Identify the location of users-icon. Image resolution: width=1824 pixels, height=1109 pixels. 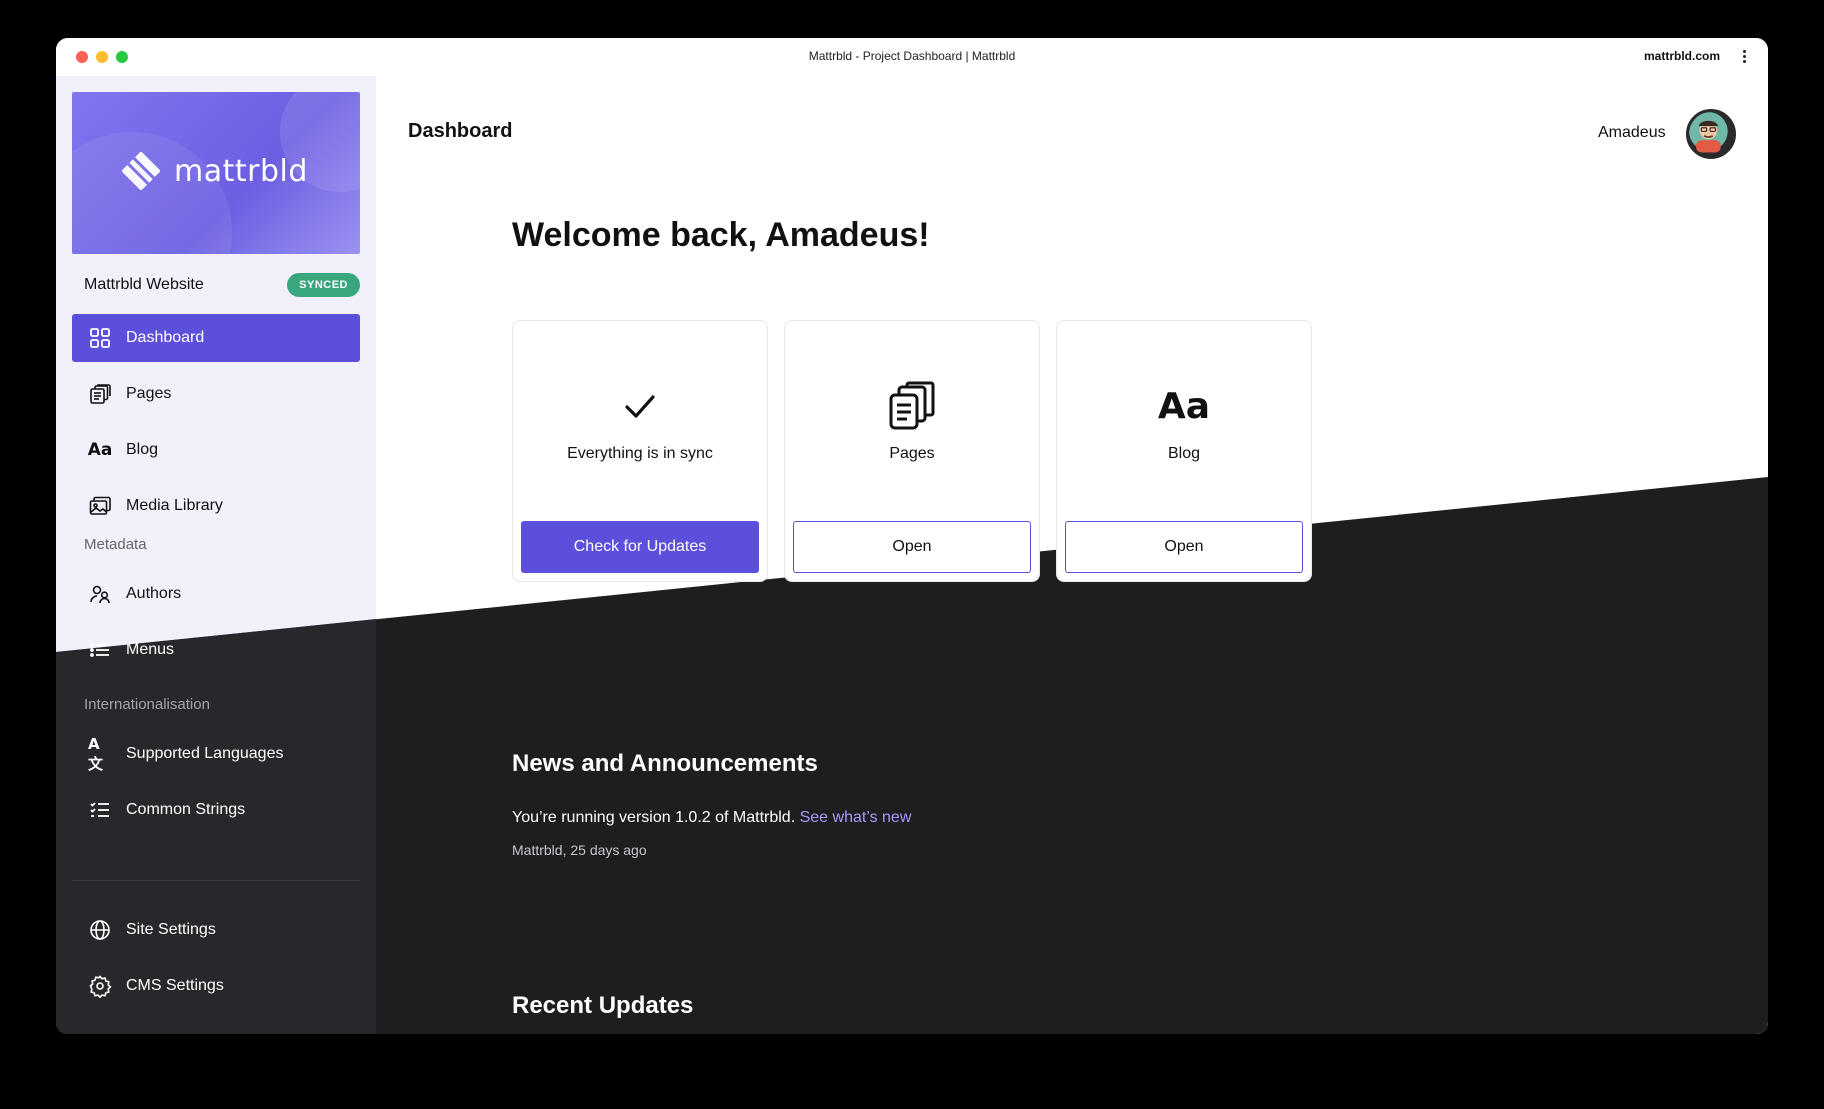
(100, 594).